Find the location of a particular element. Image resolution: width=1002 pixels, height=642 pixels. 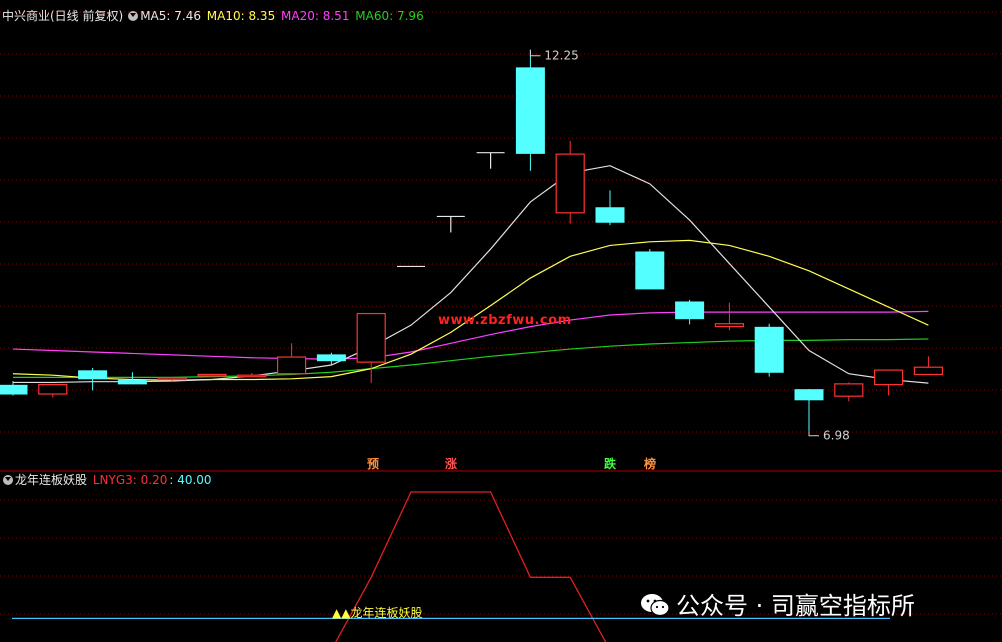

ma60-line is located at coordinates (471, 358).